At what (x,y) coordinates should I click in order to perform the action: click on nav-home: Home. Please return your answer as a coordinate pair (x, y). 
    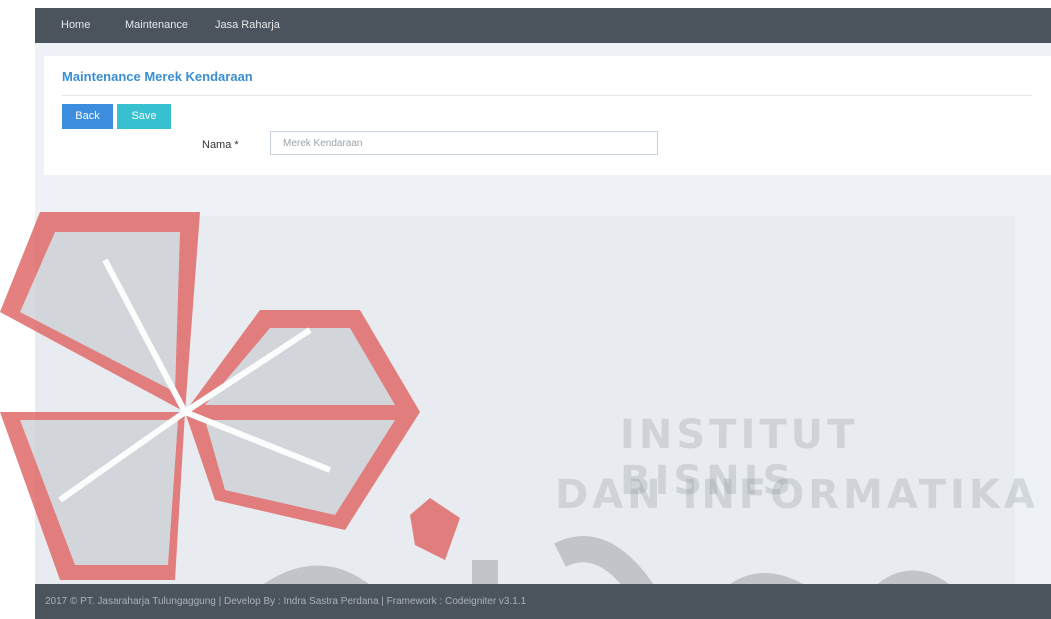
    Looking at the image, I should click on (75, 25).